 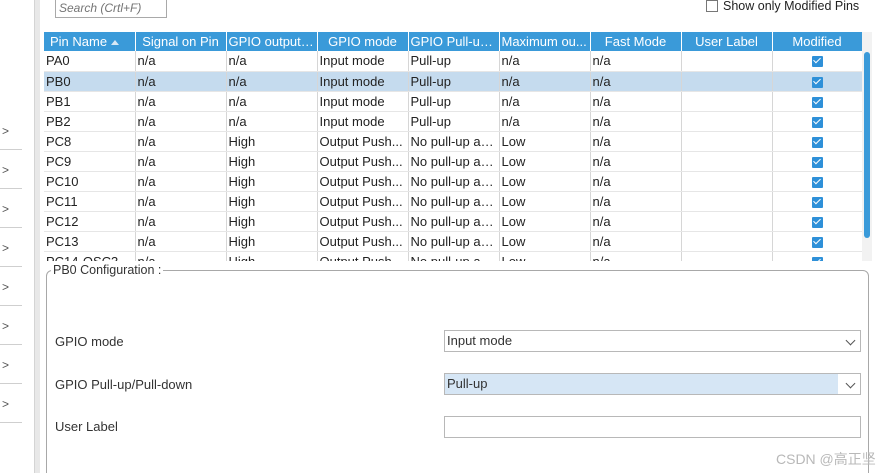 What do you see at coordinates (453, 101) in the screenshot?
I see `table-row: PB1 n/a n/a Input mode Pull-up n/a n/a` at bounding box center [453, 101].